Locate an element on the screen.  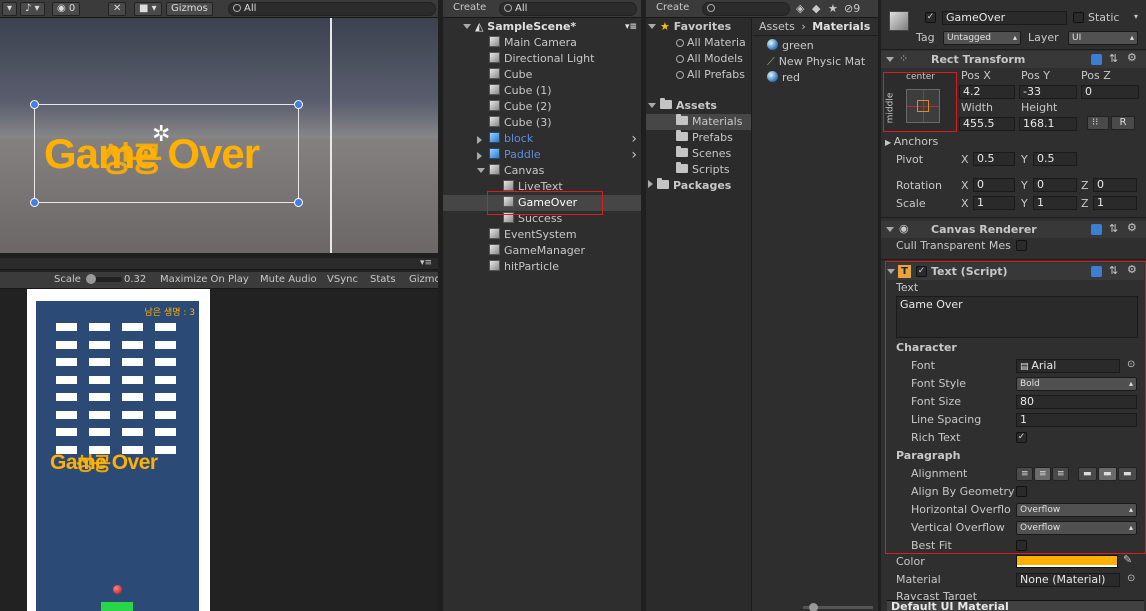
hierarchy-item: Directional Light is located at coordinates (542, 59).